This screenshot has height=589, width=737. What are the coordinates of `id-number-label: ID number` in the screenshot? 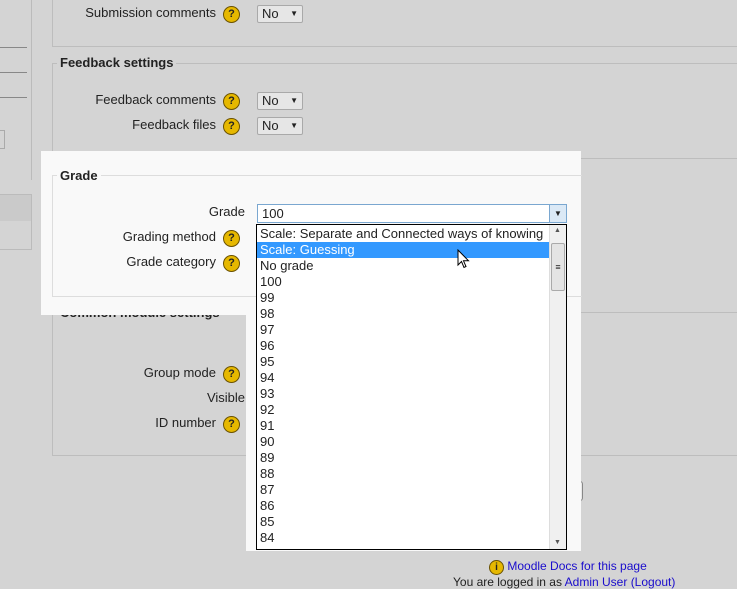 It's located at (185, 422).